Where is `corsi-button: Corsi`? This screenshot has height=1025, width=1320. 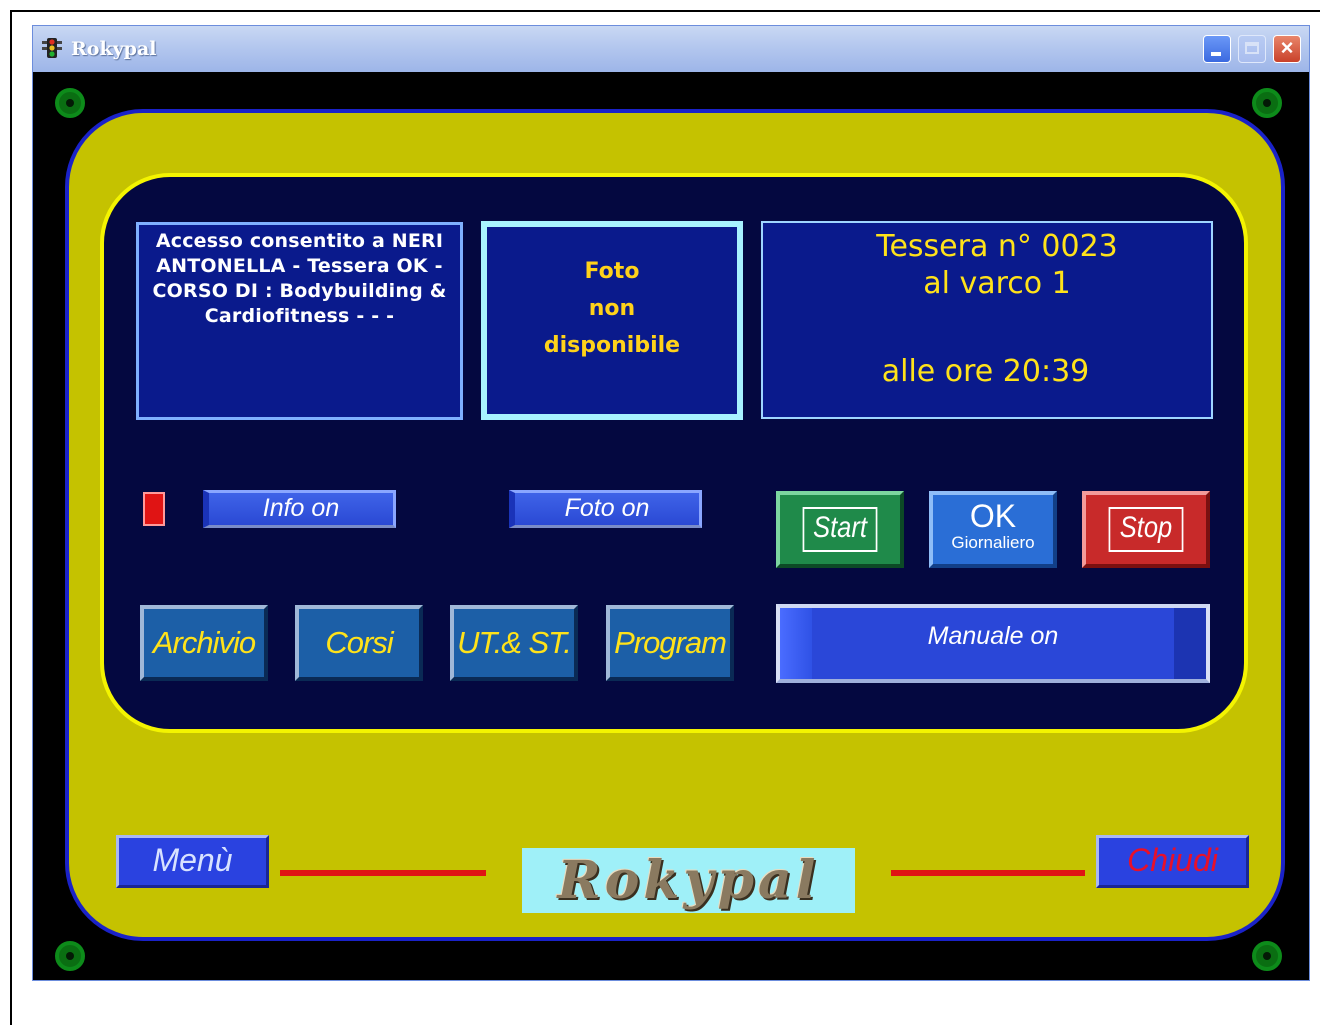 corsi-button: Corsi is located at coordinates (359, 643).